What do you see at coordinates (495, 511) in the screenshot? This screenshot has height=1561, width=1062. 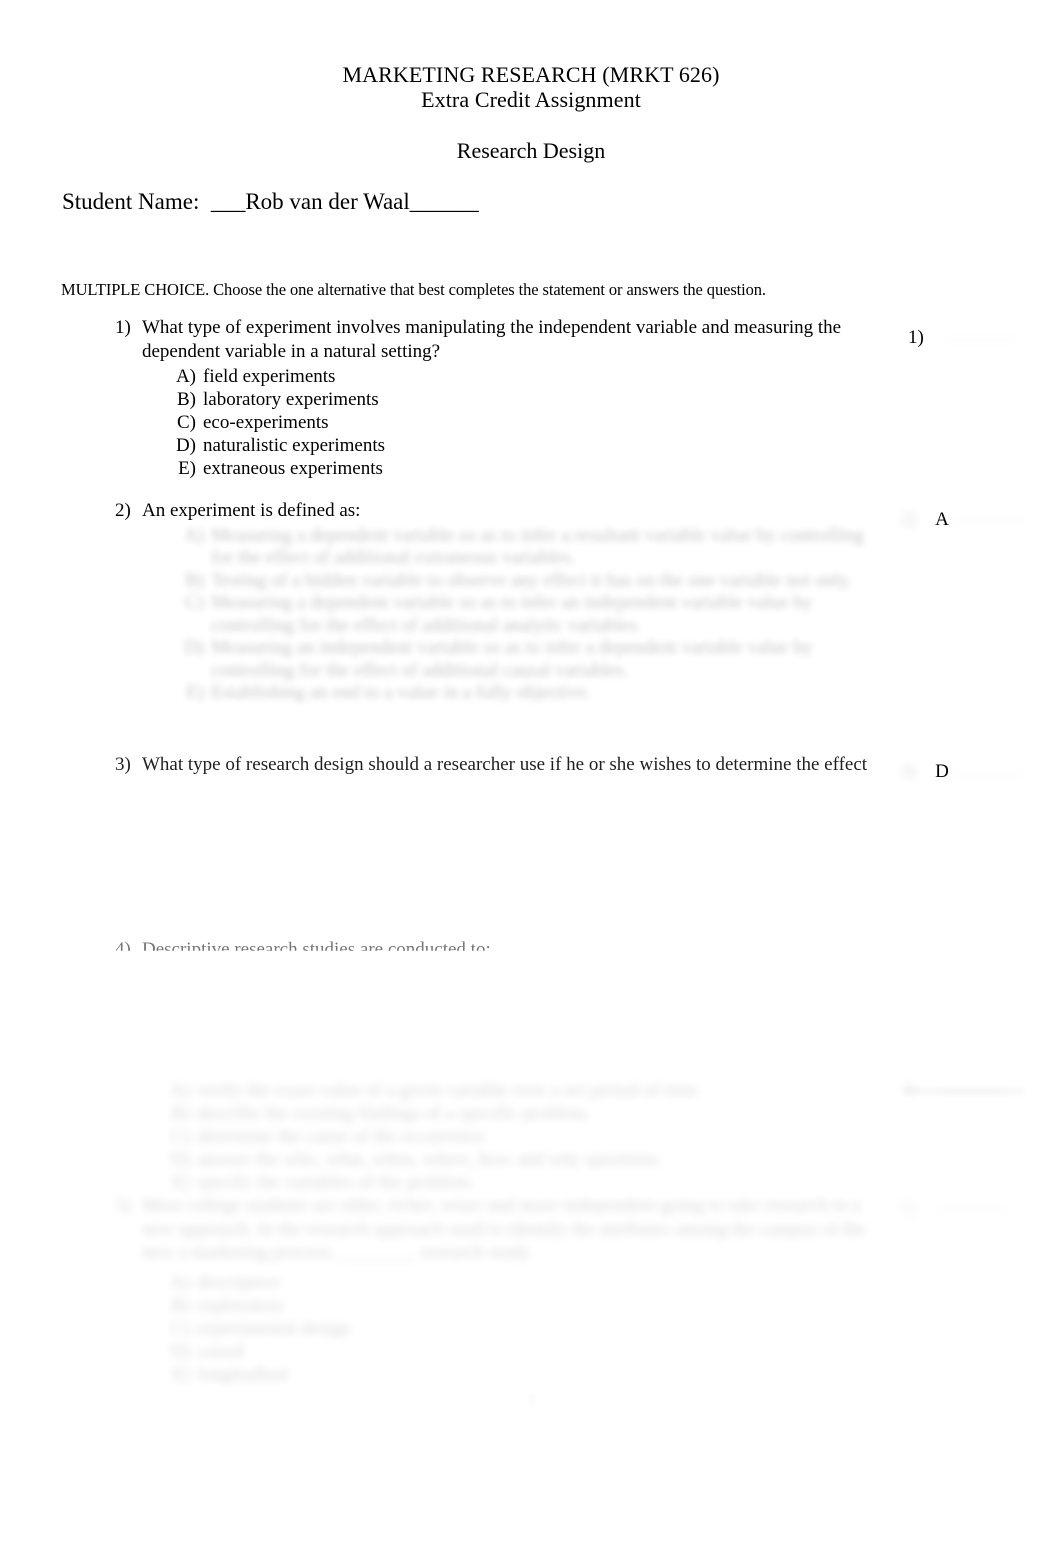 I see `question-2-prompt: 2) An experiment is defined as:` at bounding box center [495, 511].